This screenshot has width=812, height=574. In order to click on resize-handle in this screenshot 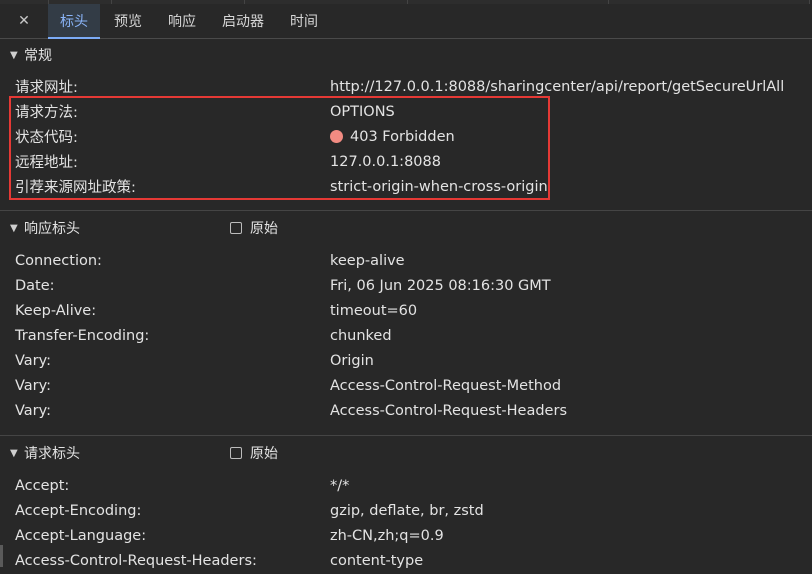, I will do `click(1, 556)`.